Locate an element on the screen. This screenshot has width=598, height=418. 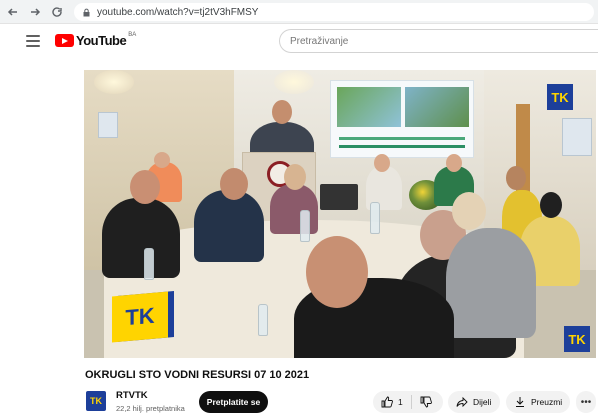
projection-screen is located at coordinates (402, 119).